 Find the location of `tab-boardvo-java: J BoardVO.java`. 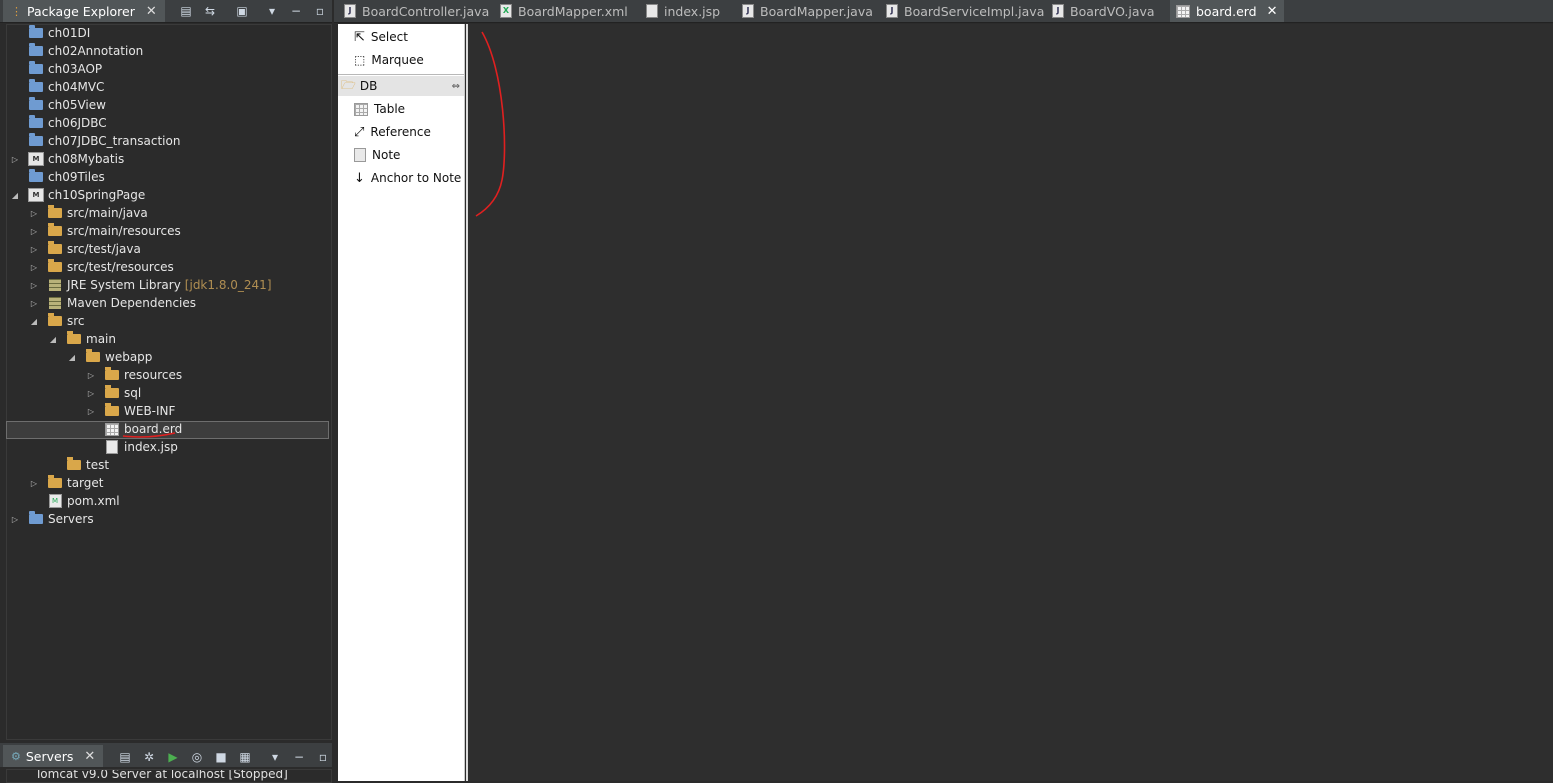

tab-boardvo-java: J BoardVO.java is located at coordinates (1103, 11).